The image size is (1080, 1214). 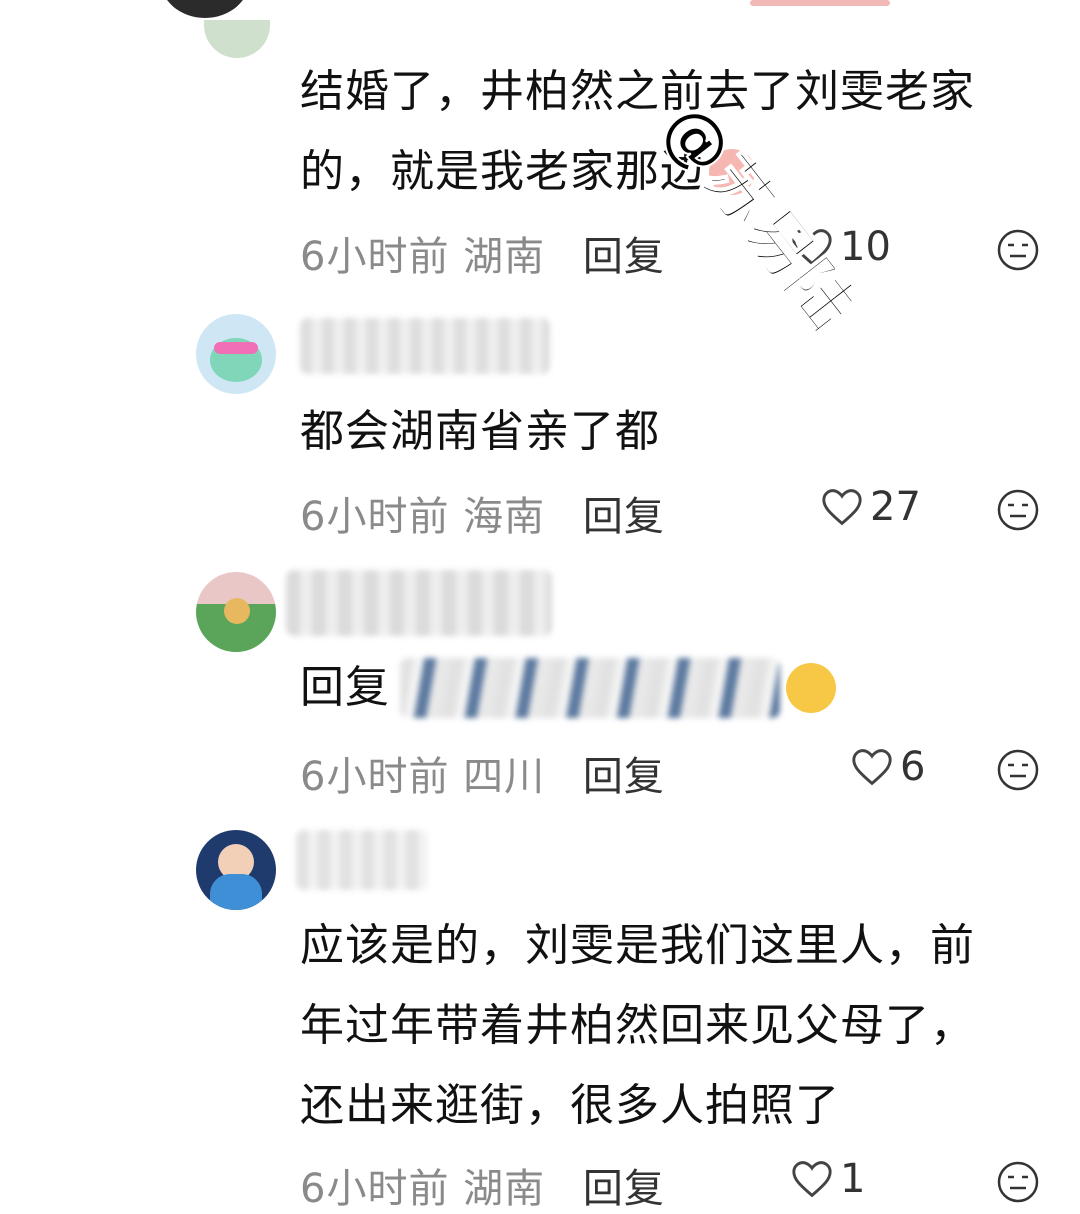 I want to click on comment-location: 四川, so click(x=504, y=777).